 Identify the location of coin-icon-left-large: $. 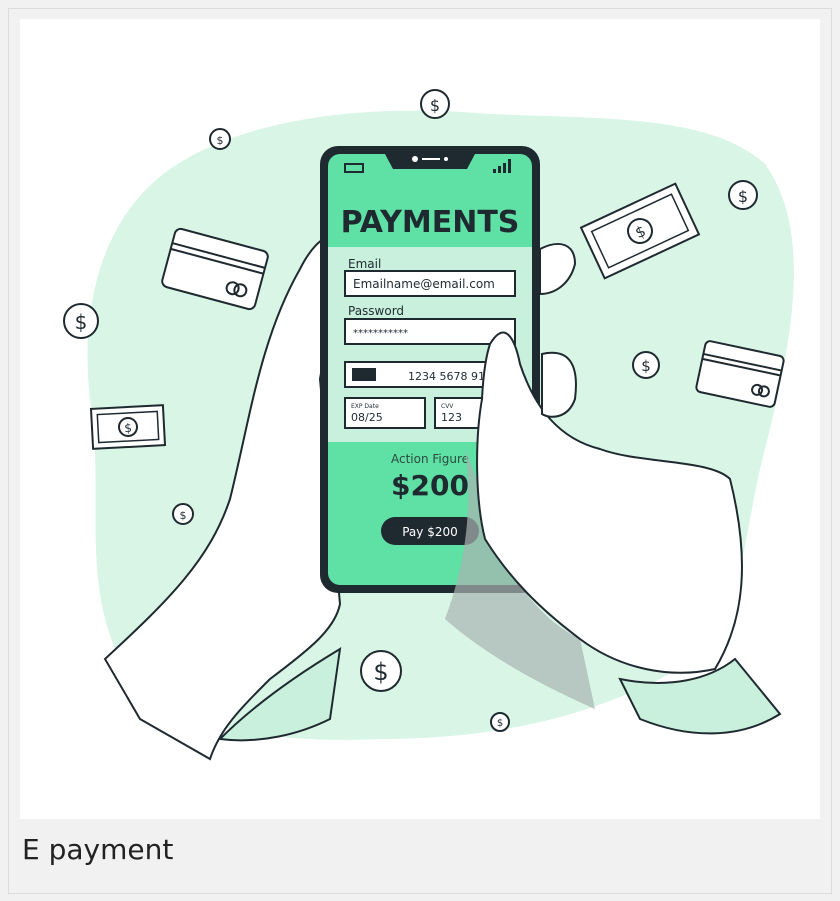
(81, 321).